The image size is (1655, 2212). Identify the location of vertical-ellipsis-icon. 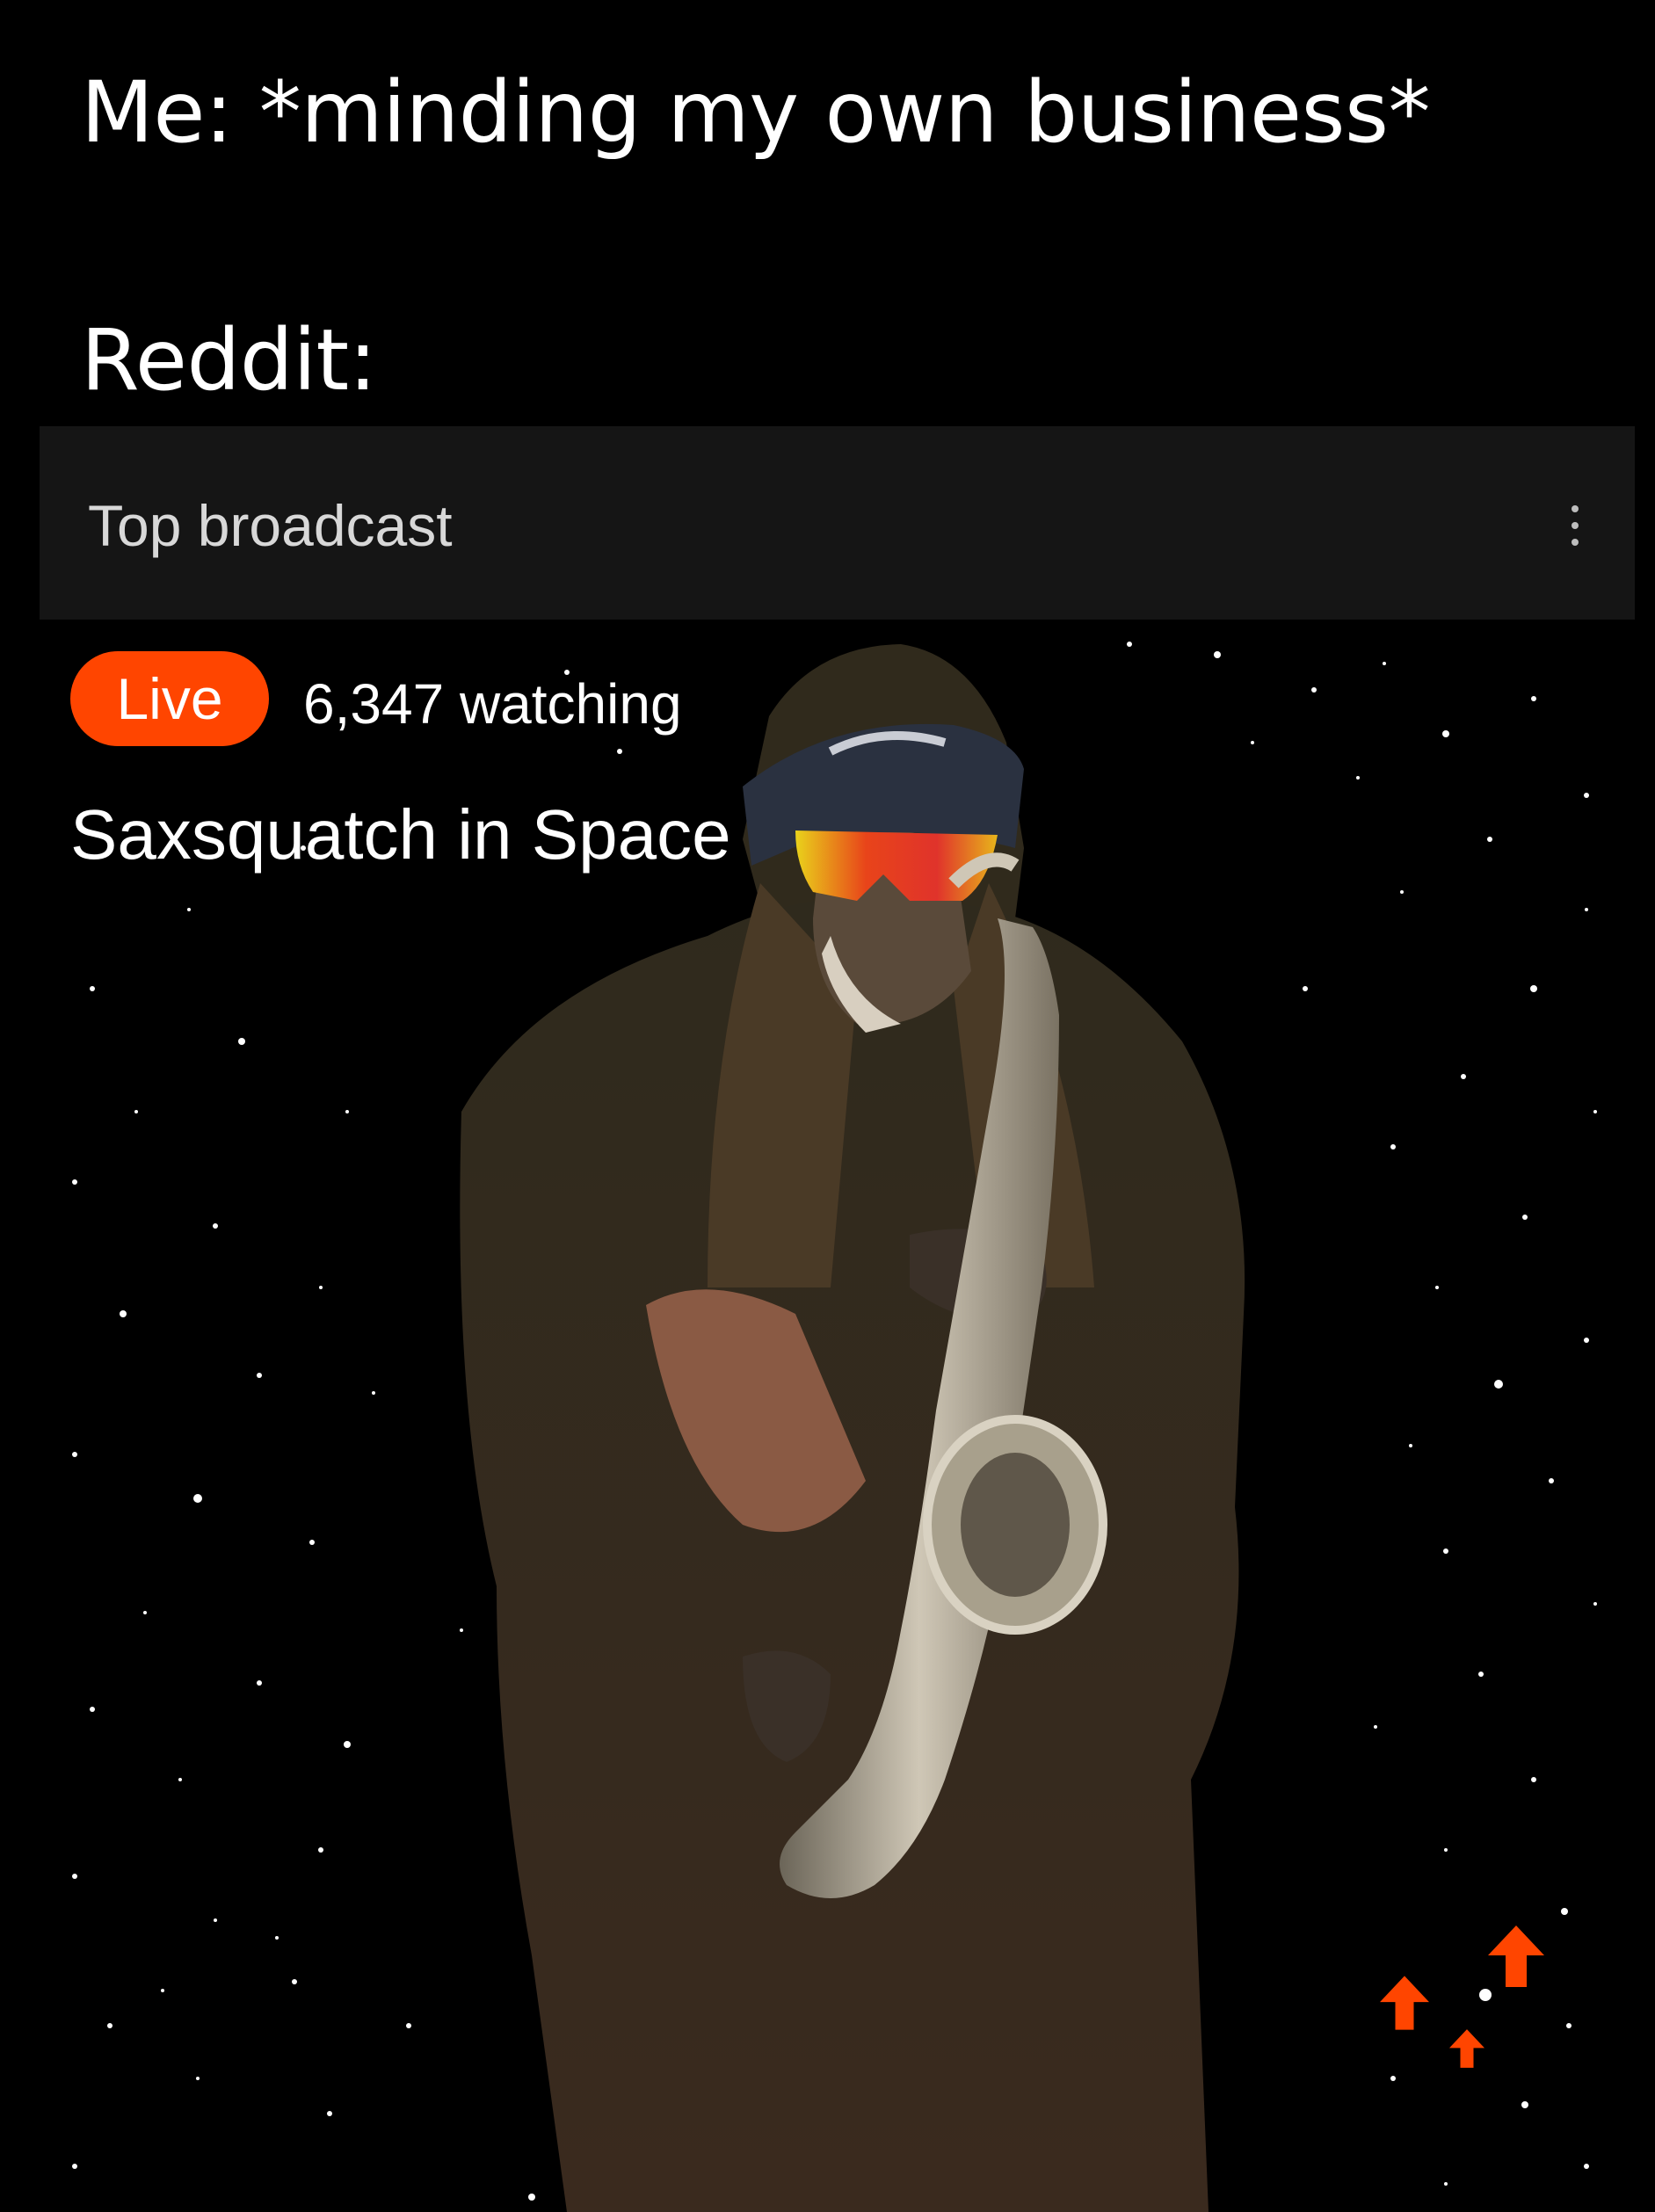
(1575, 509).